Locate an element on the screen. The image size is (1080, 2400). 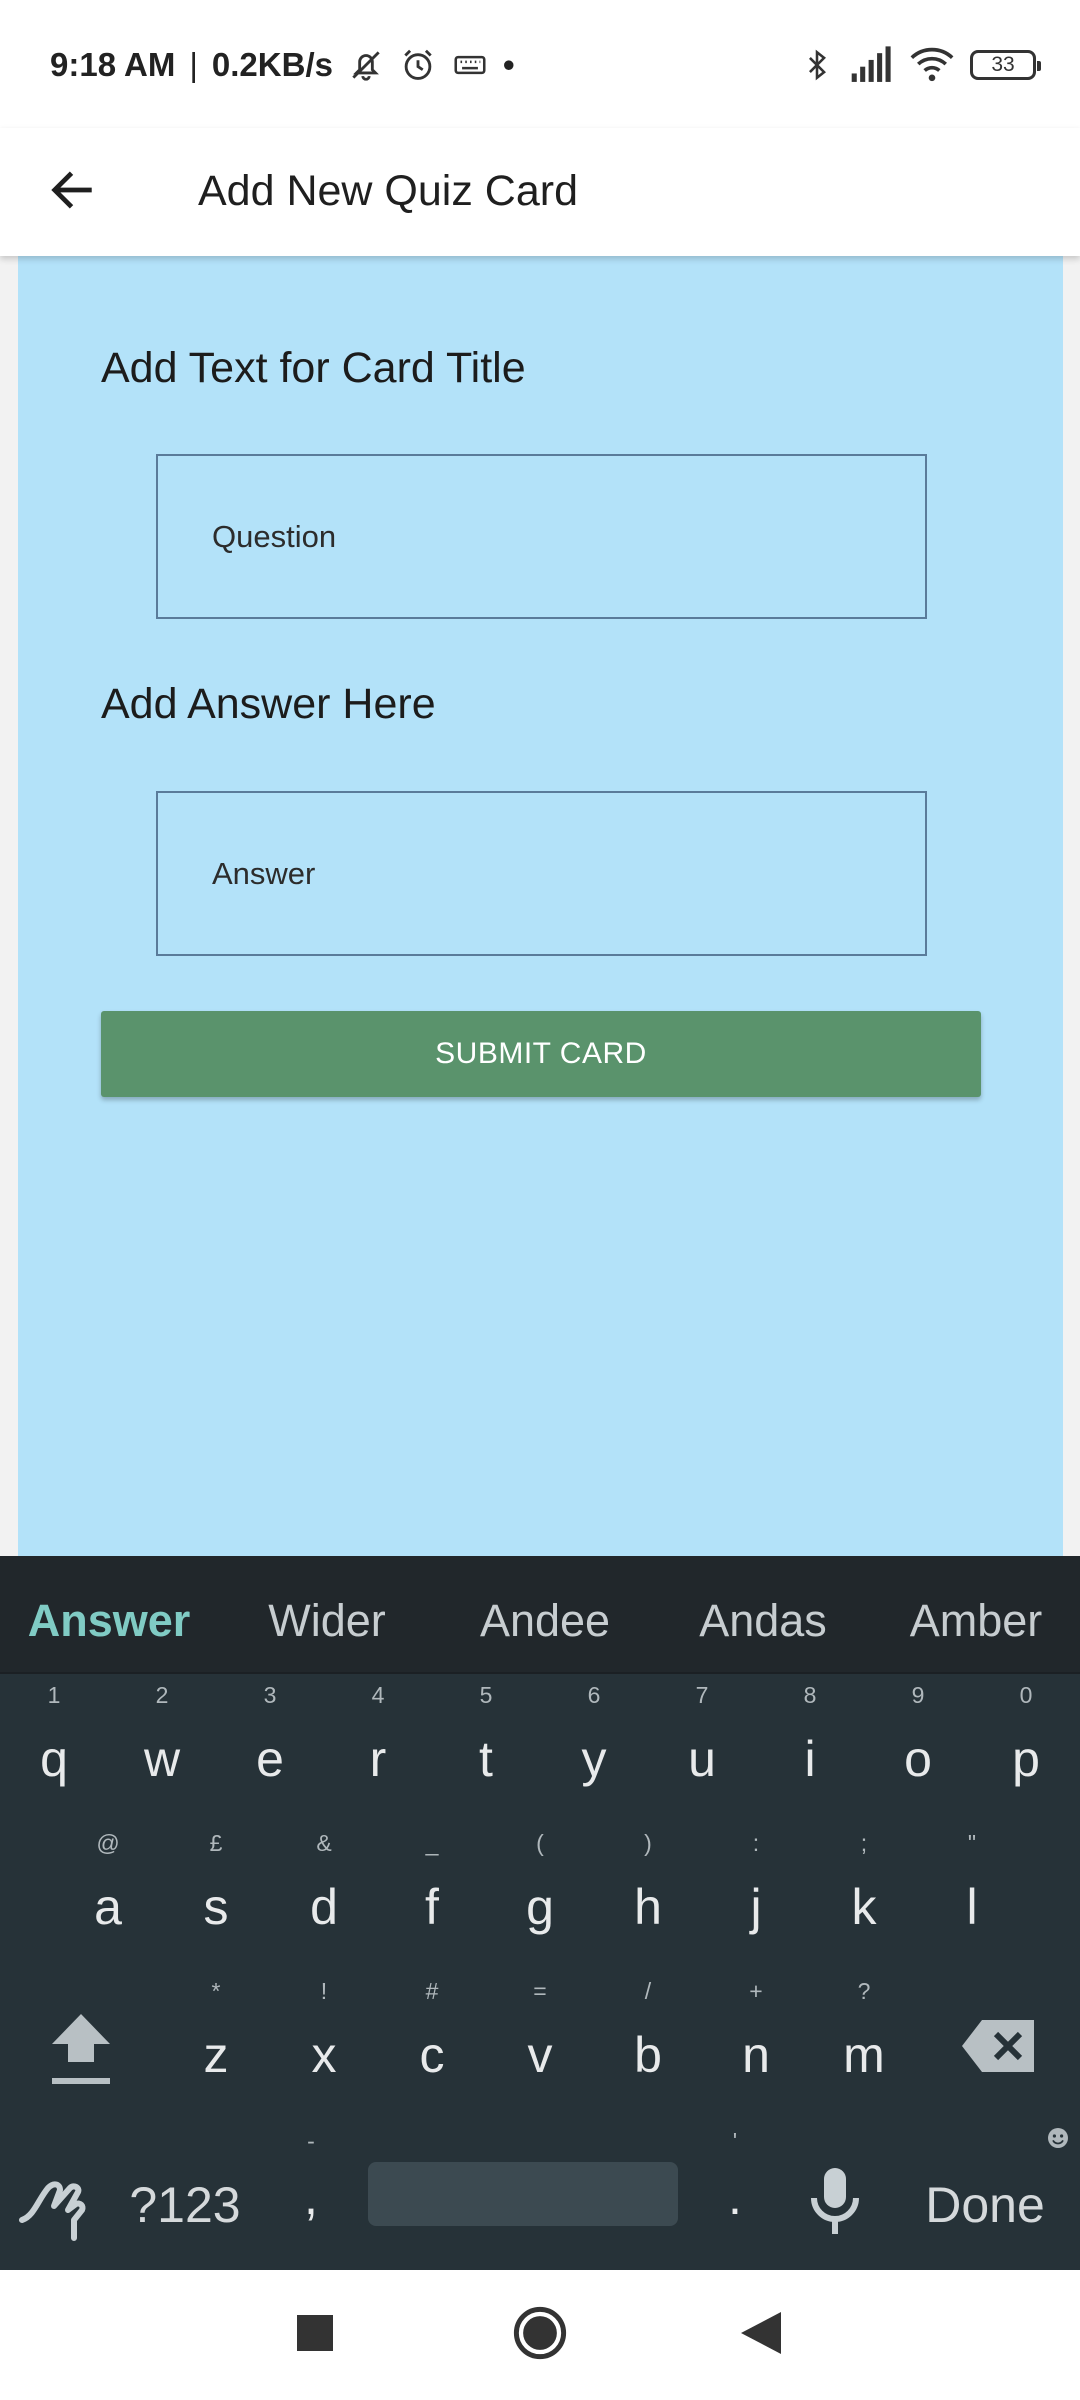
key-label: d is located at coordinates (324, 1907).